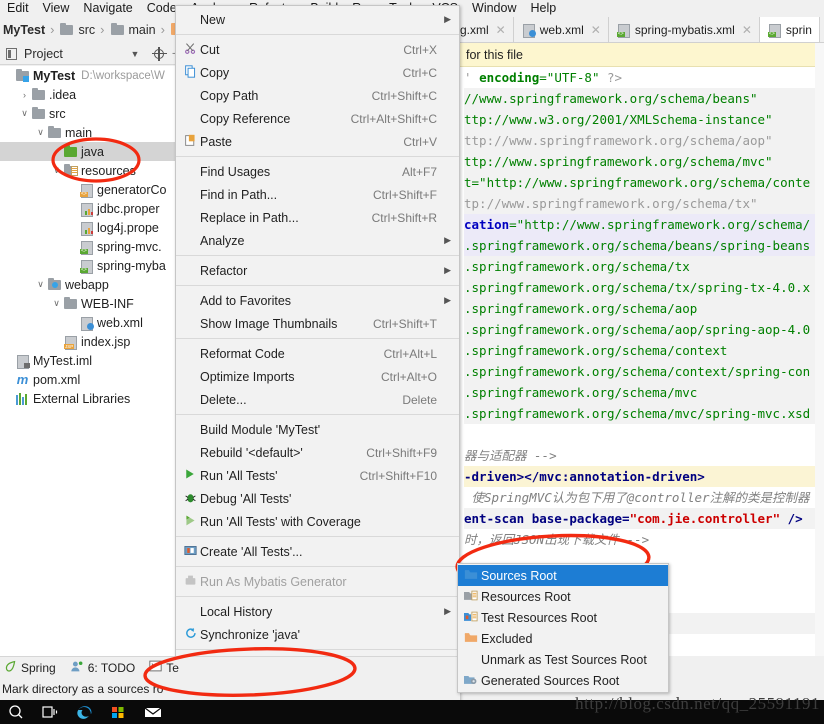 The width and height of the screenshot is (824, 724). What do you see at coordinates (487, 29) in the screenshot?
I see `editor-tab-g-xml: g.xml ✕` at bounding box center [487, 29].